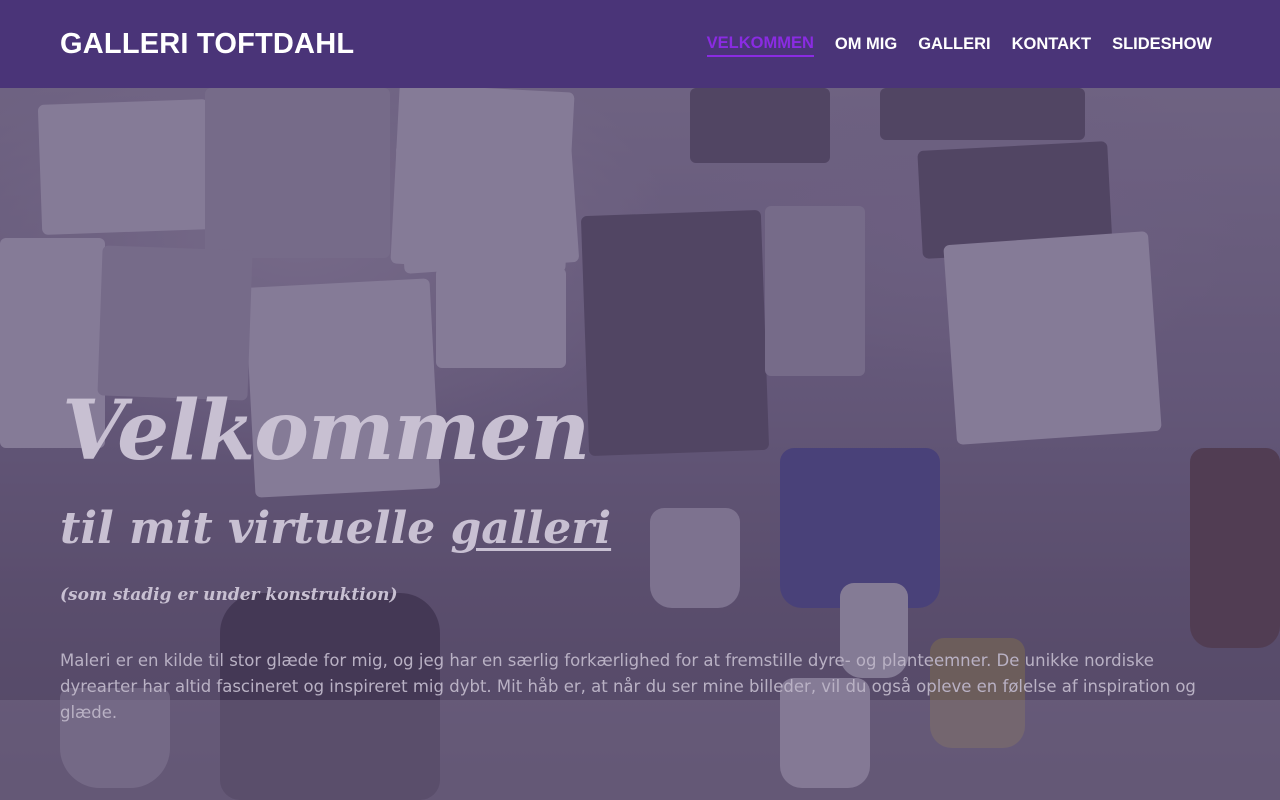  What do you see at coordinates (326, 431) in the screenshot?
I see `hero-title: Velkommen` at bounding box center [326, 431].